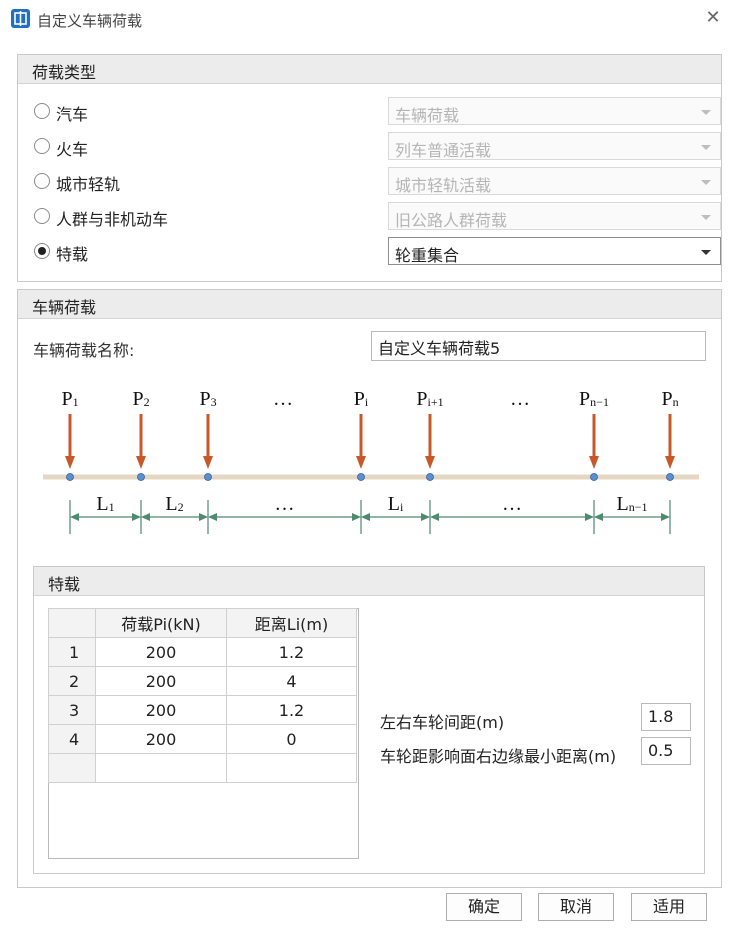  Describe the element at coordinates (666, 717) in the screenshot. I see `wheel-spacing-input: 1.8` at that location.